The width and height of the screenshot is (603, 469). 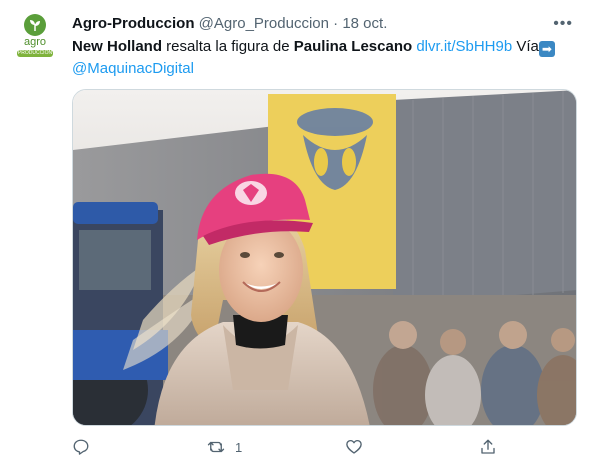 What do you see at coordinates (287, 450) in the screenshot?
I see `tweet-actions: 1` at bounding box center [287, 450].